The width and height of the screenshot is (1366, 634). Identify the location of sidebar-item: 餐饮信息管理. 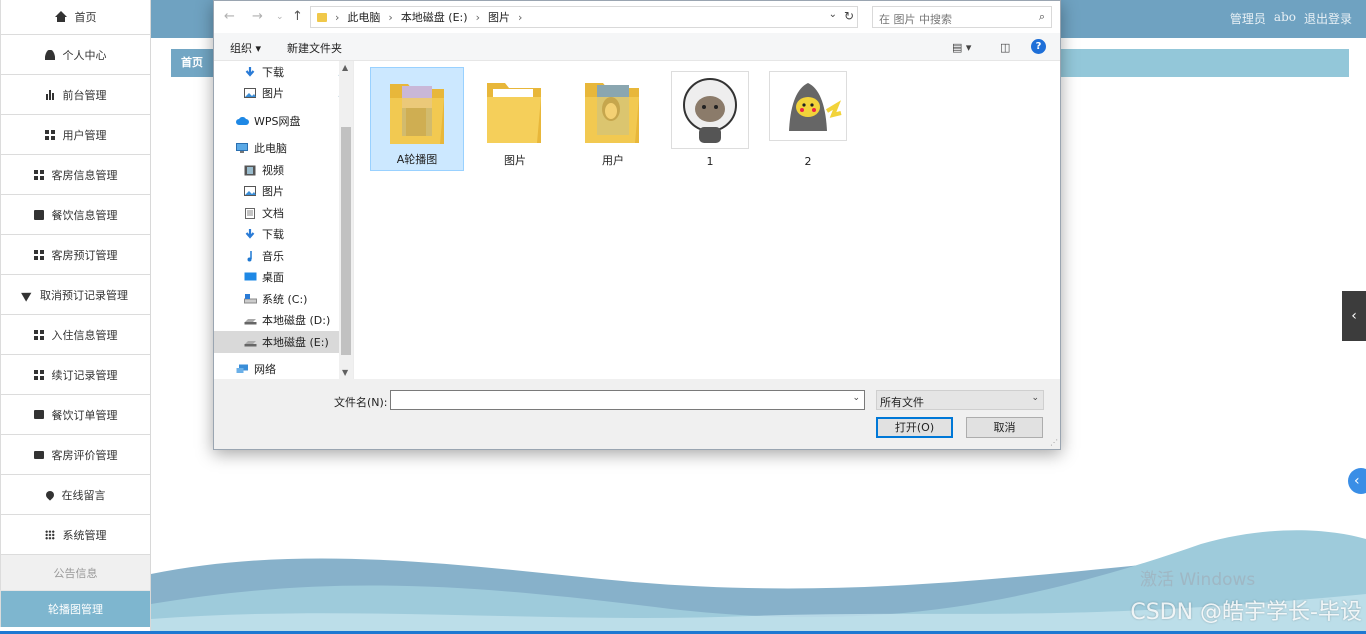
(75, 215).